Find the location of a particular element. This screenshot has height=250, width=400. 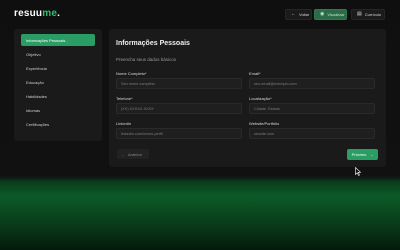

sidebar-item-label: Educação is located at coordinates (35, 82).